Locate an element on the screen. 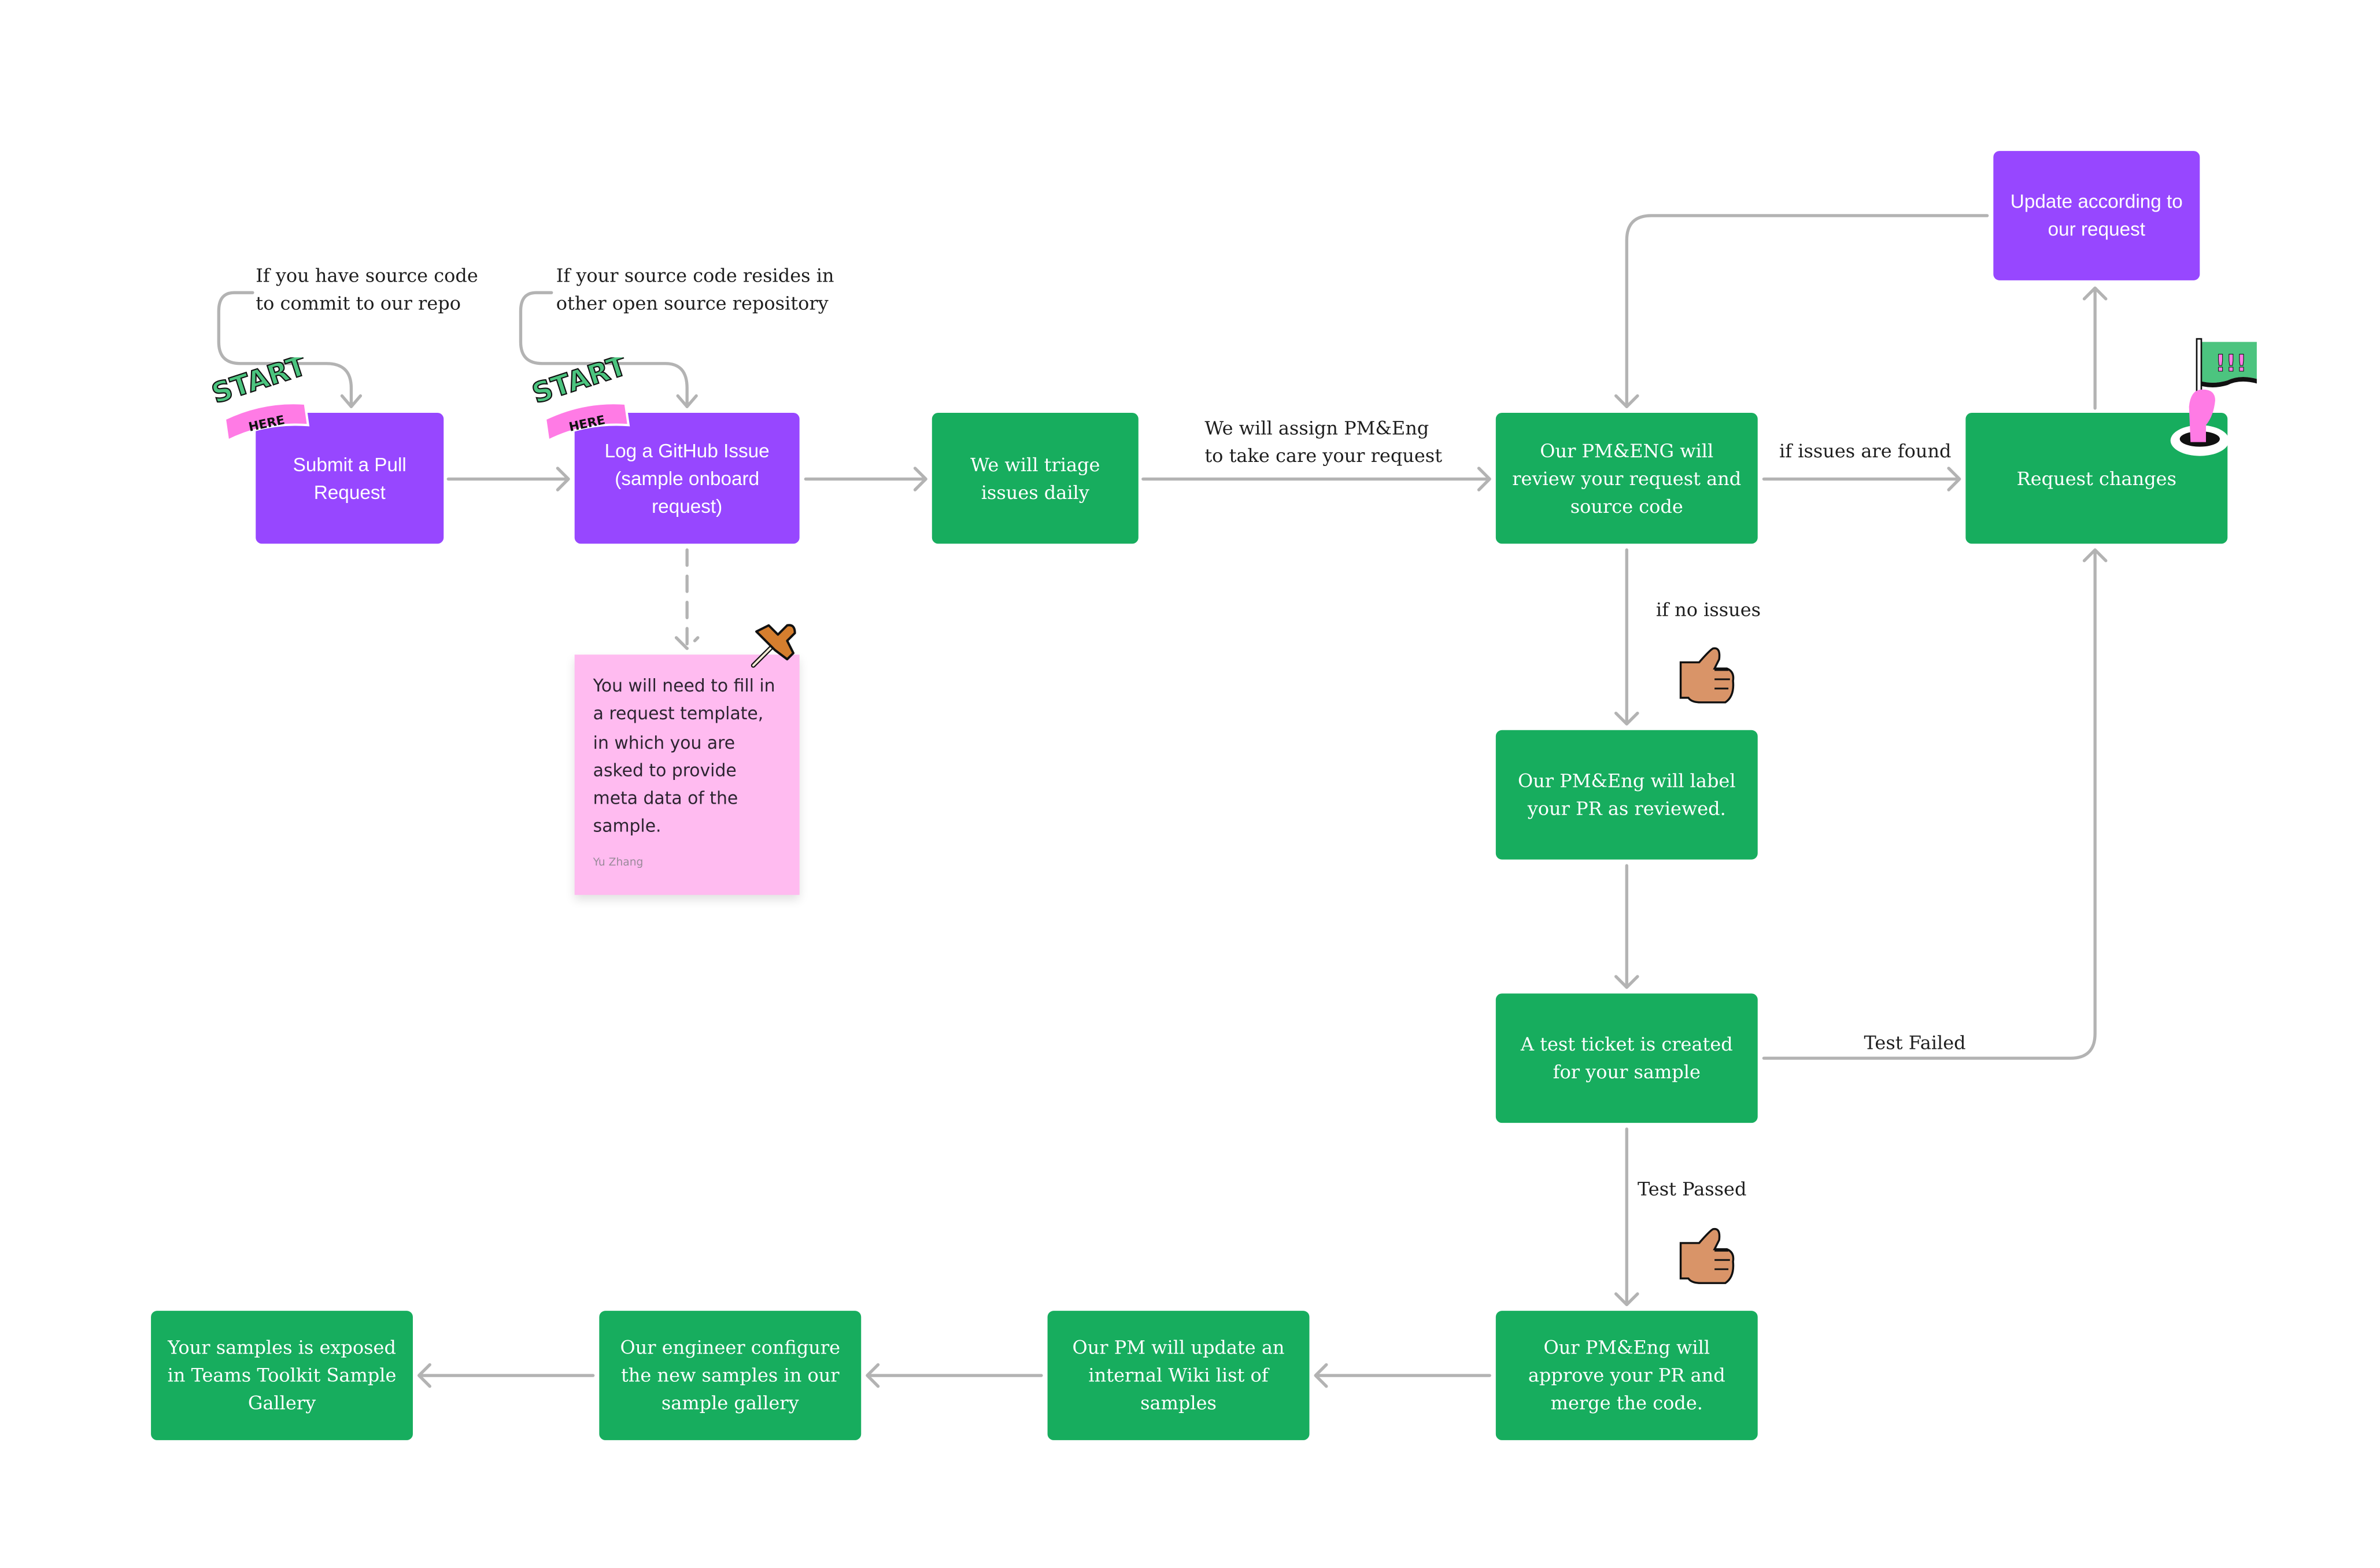 The width and height of the screenshot is (2380, 1568). node-test-ticket: A test ticket is created for your sample is located at coordinates (1626, 1058).